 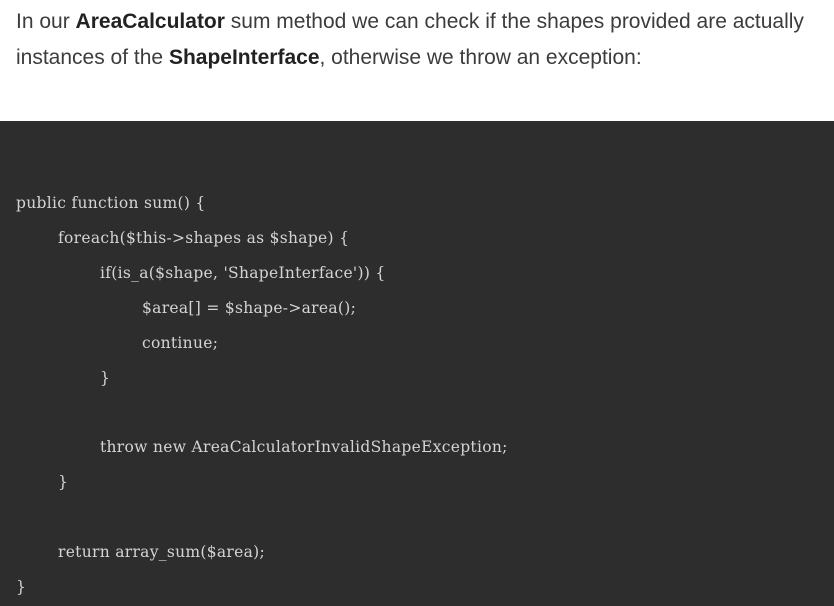 What do you see at coordinates (243, 273) in the screenshot?
I see `code-line: if(is_a($shape, 'ShapeInterface')) {` at bounding box center [243, 273].